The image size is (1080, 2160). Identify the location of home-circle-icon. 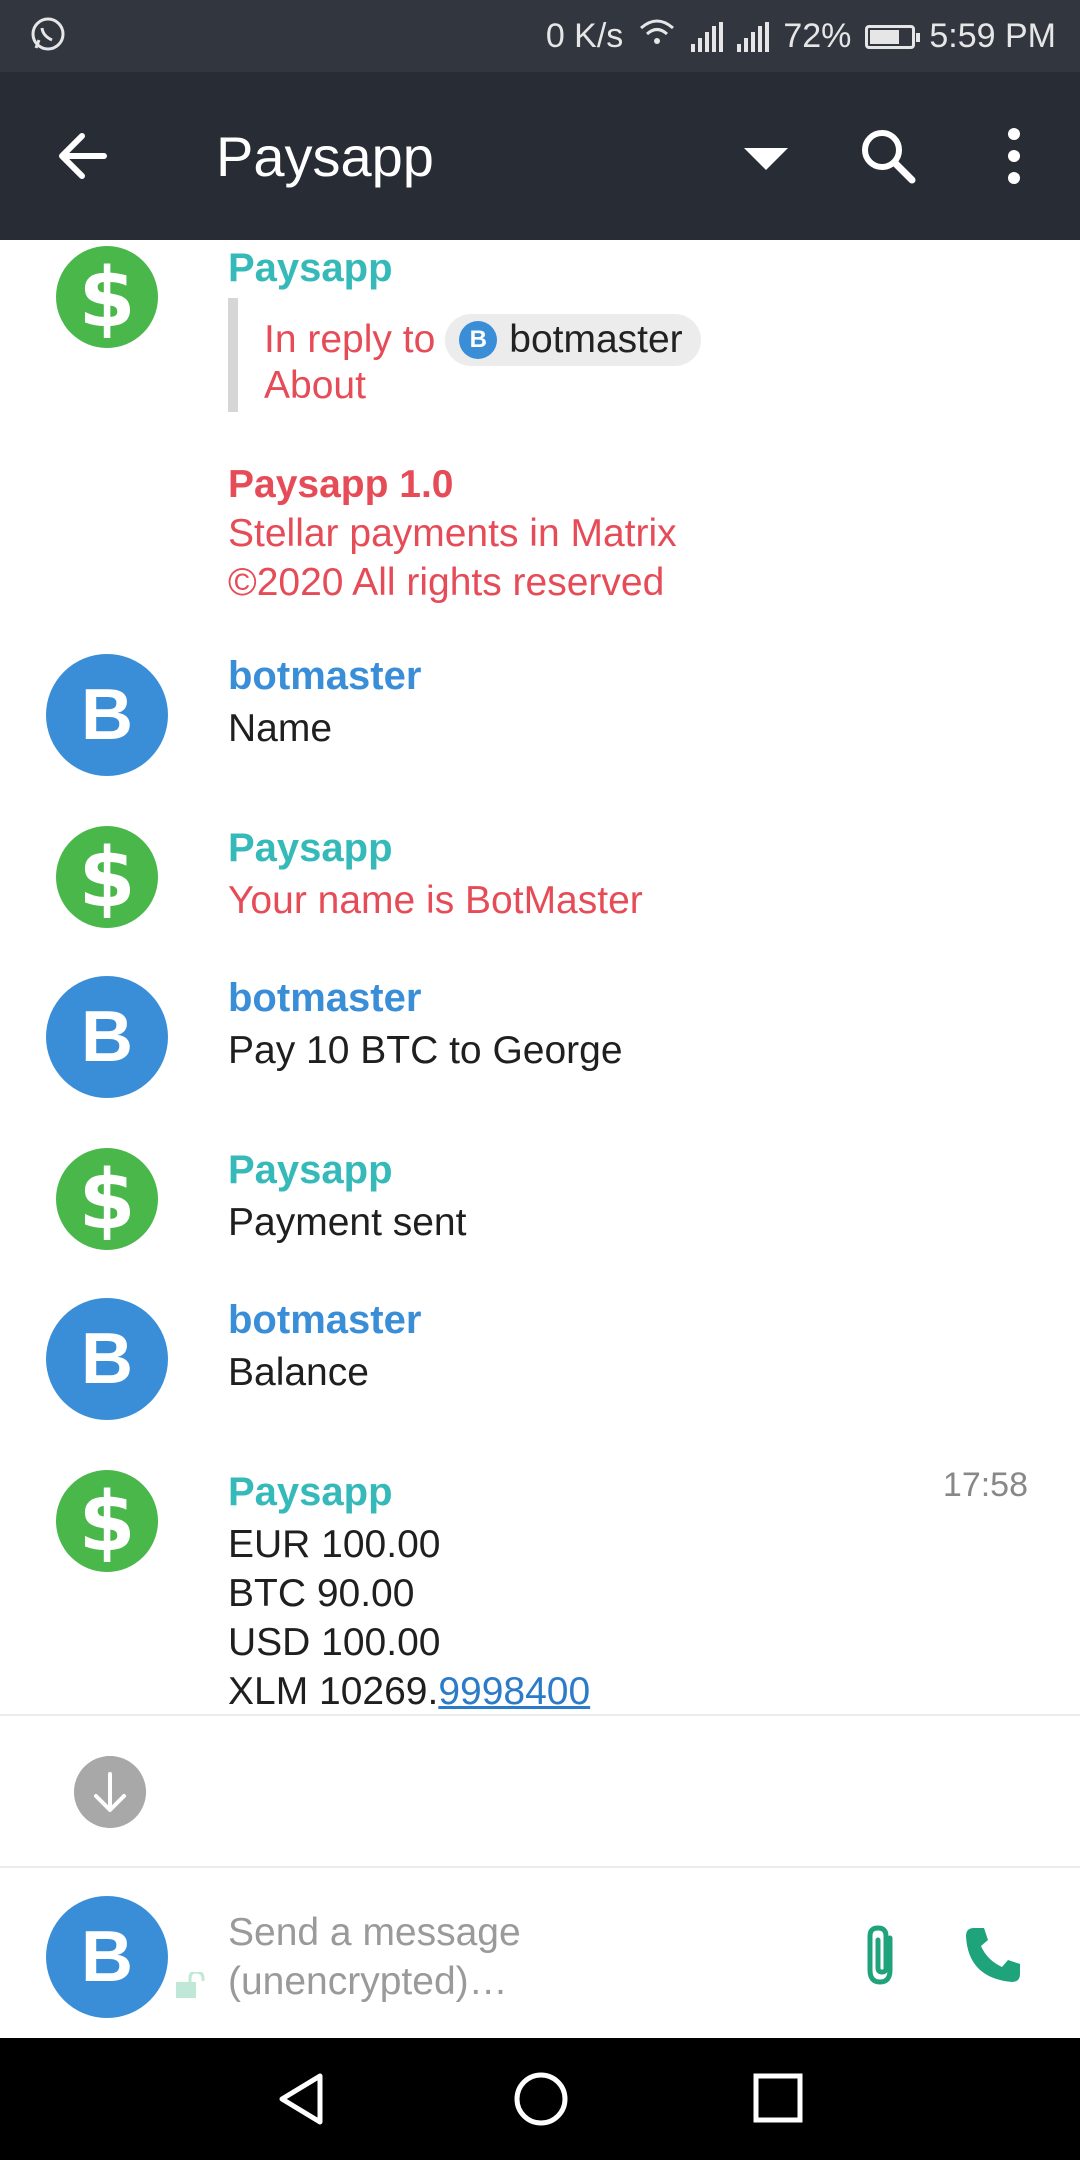
(541, 2099).